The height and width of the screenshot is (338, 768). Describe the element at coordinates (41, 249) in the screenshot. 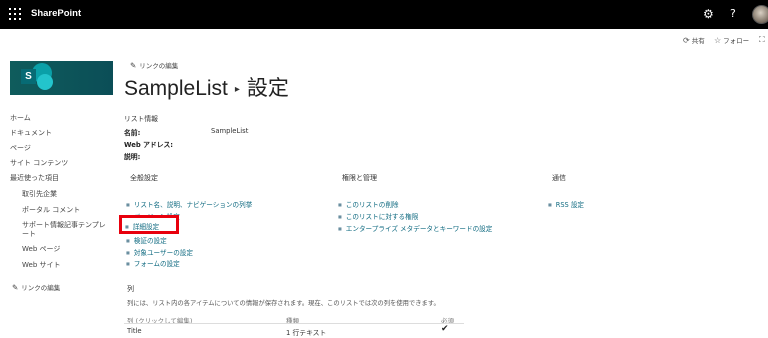

I see `nav-item-web-page: Web ページ` at that location.